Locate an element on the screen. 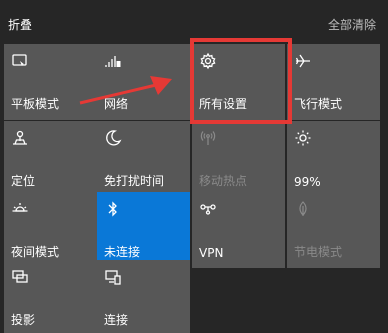 This screenshot has height=333, width=388. bluetooth-icon is located at coordinates (113, 209).